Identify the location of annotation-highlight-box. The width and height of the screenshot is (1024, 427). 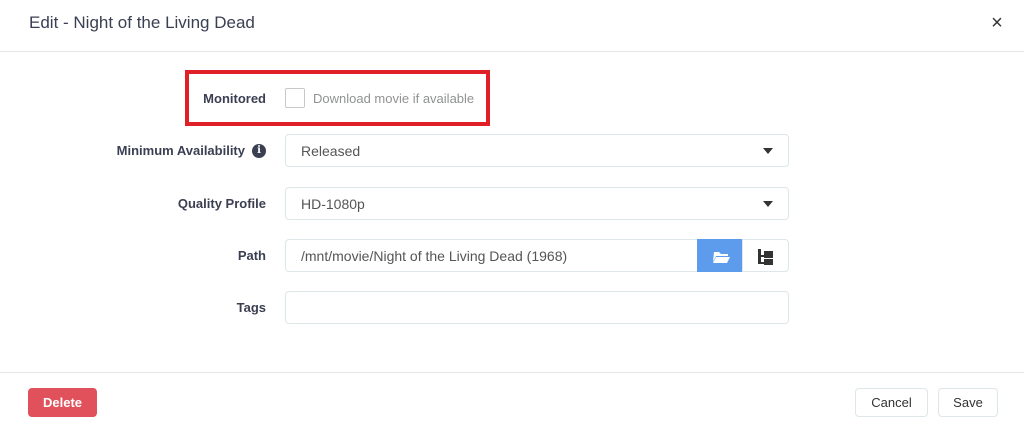
(337, 98).